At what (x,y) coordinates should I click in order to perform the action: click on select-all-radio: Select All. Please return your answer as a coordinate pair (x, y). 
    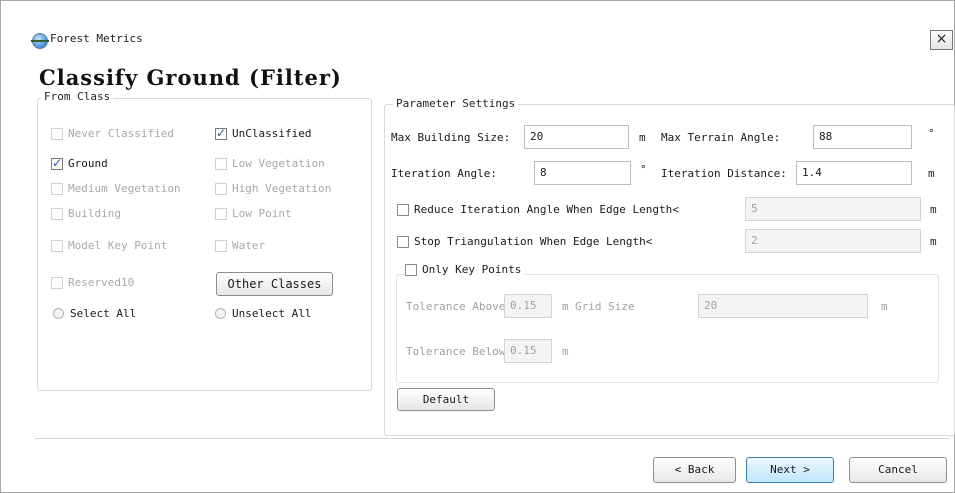
    Looking at the image, I should click on (94, 313).